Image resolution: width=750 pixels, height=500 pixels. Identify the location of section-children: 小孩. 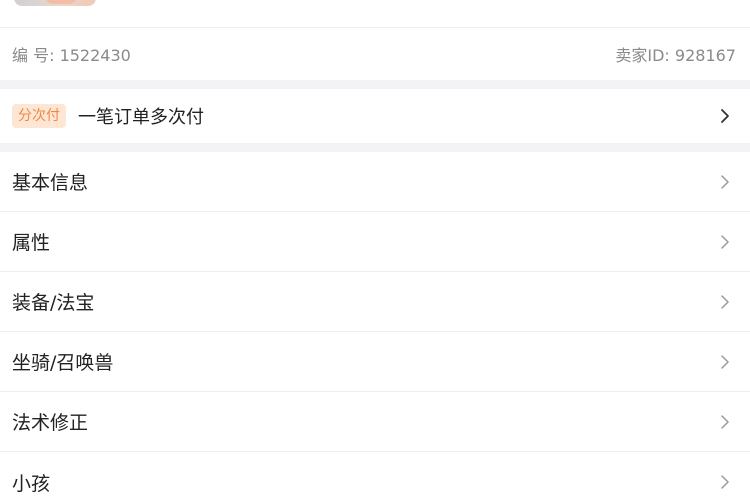
(375, 476).